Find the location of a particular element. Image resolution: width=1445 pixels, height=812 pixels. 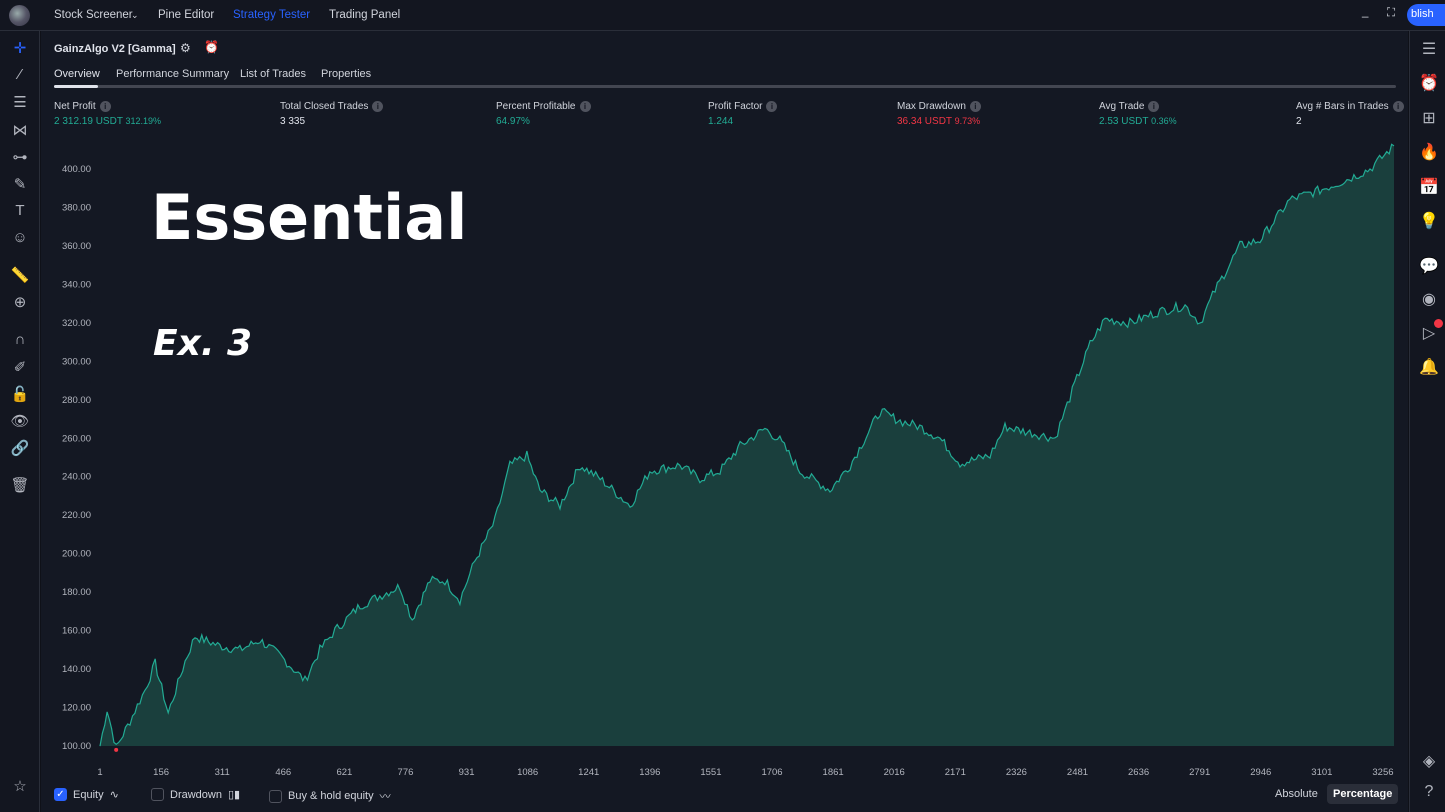

watchlist-icon: ☰ is located at coordinates (1429, 49).